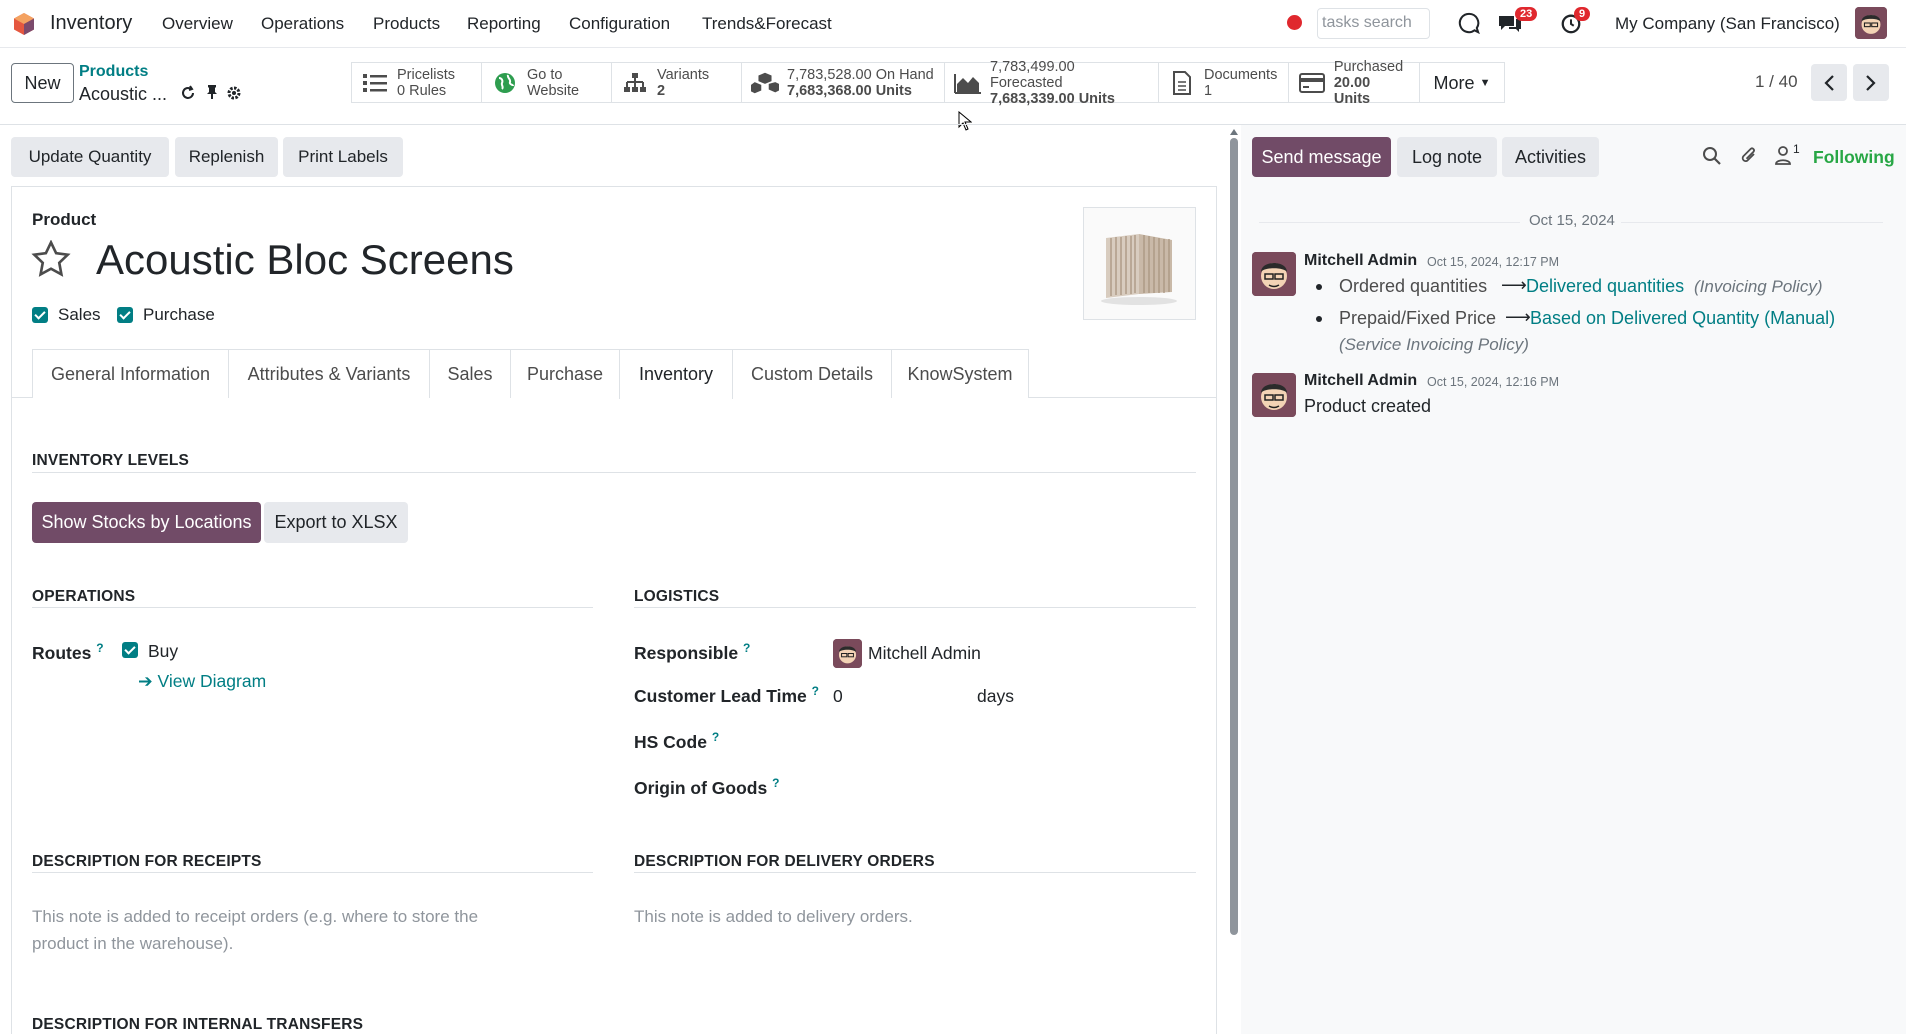  I want to click on date-separator-line, so click(1389, 222).